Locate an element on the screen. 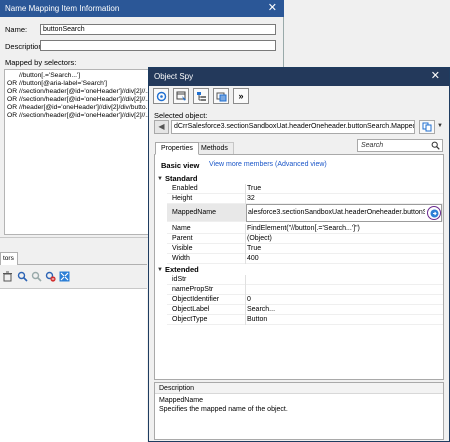 Image resolution: width=450 pixels, height=442 pixels. advanced-view-link: View more members (Advanced view) is located at coordinates (268, 164).